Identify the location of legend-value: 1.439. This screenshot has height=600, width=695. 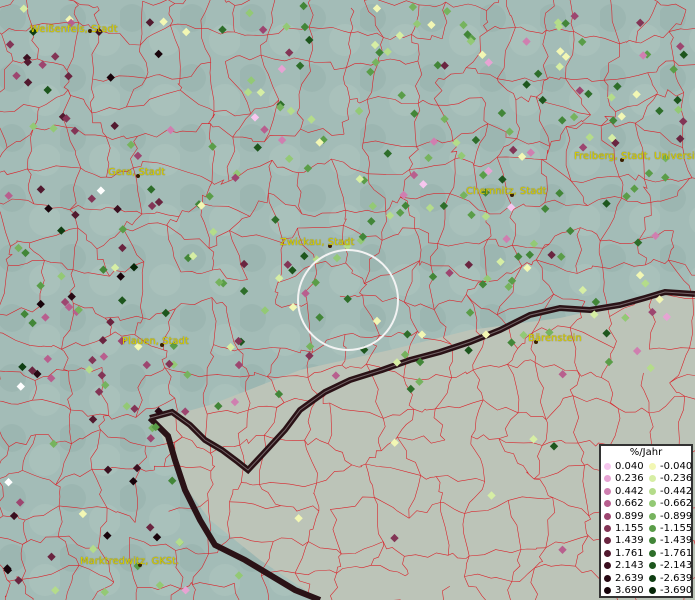
(629, 541).